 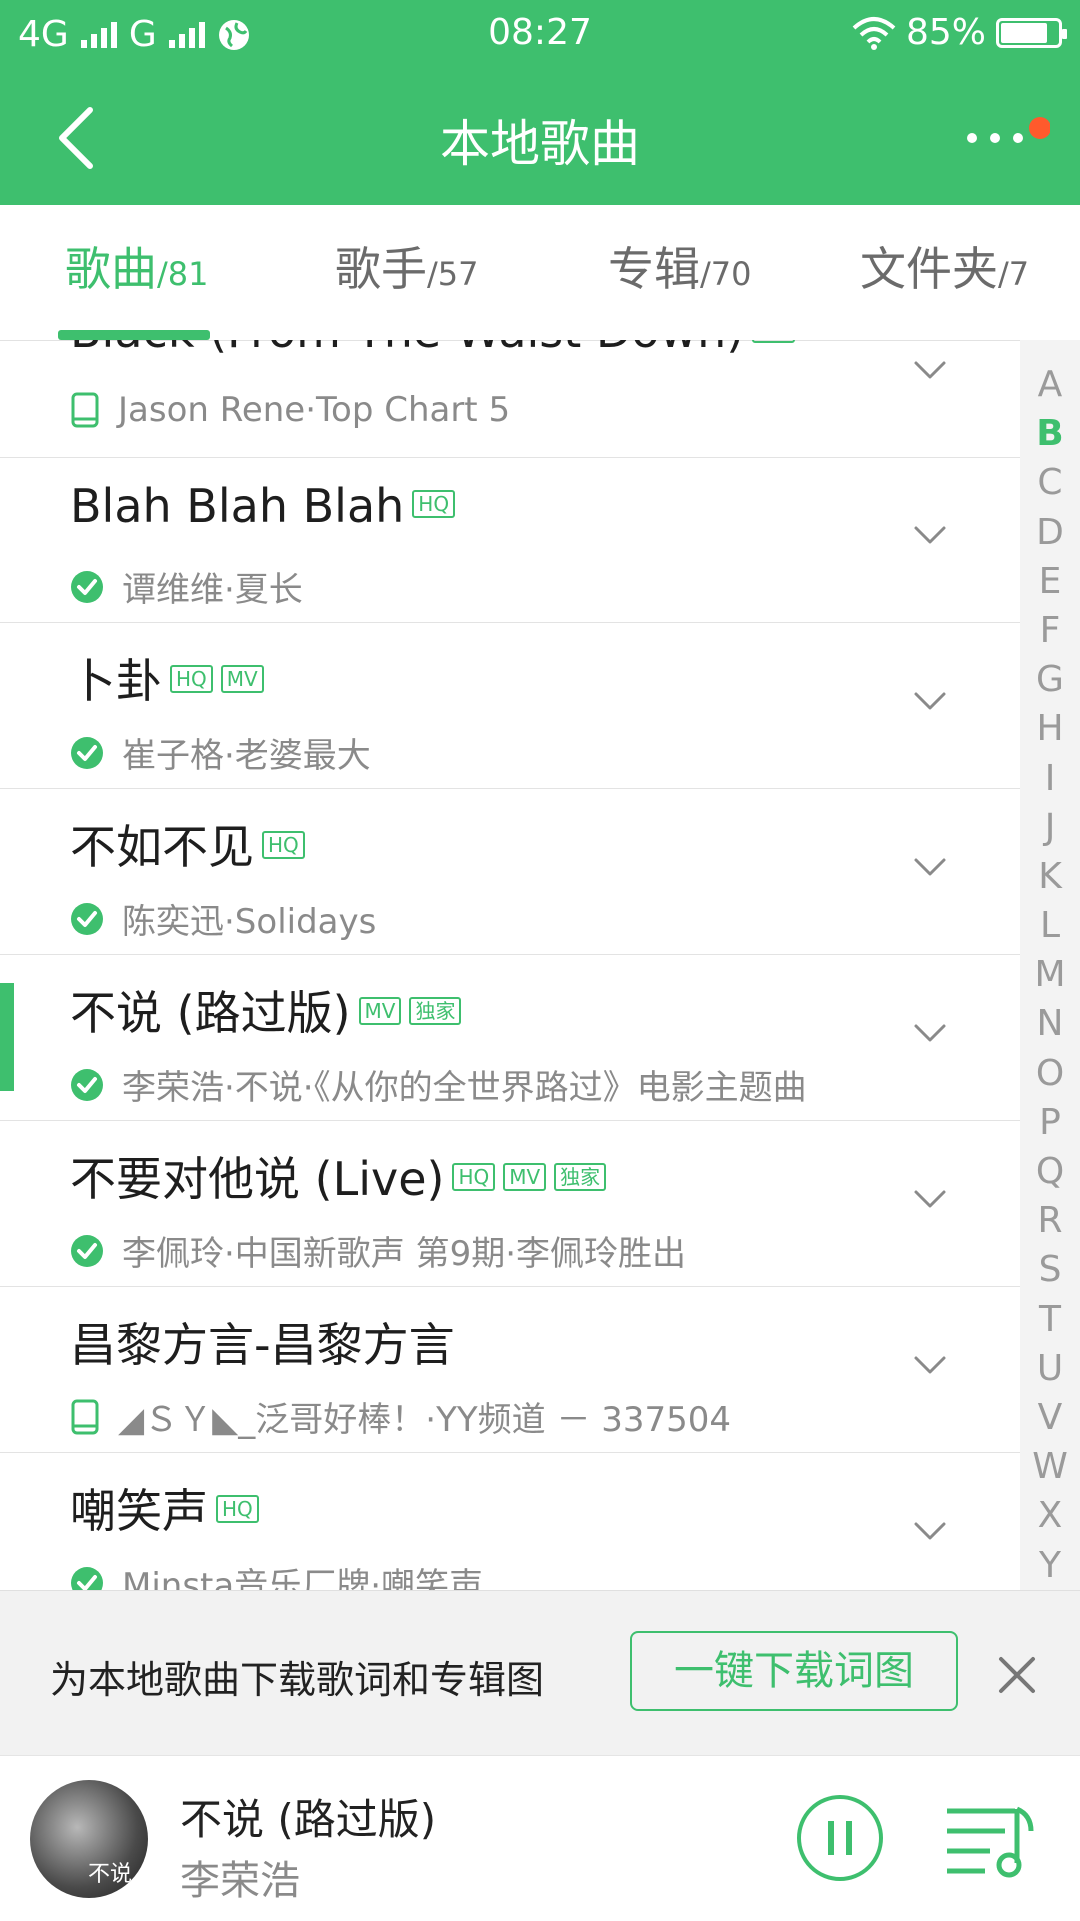 I want to click on tab-count: /57, so click(x=453, y=274).